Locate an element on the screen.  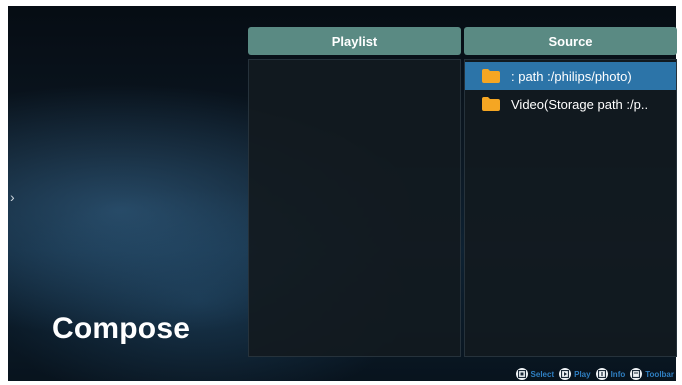
hint-info: Info is located at coordinates (610, 374).